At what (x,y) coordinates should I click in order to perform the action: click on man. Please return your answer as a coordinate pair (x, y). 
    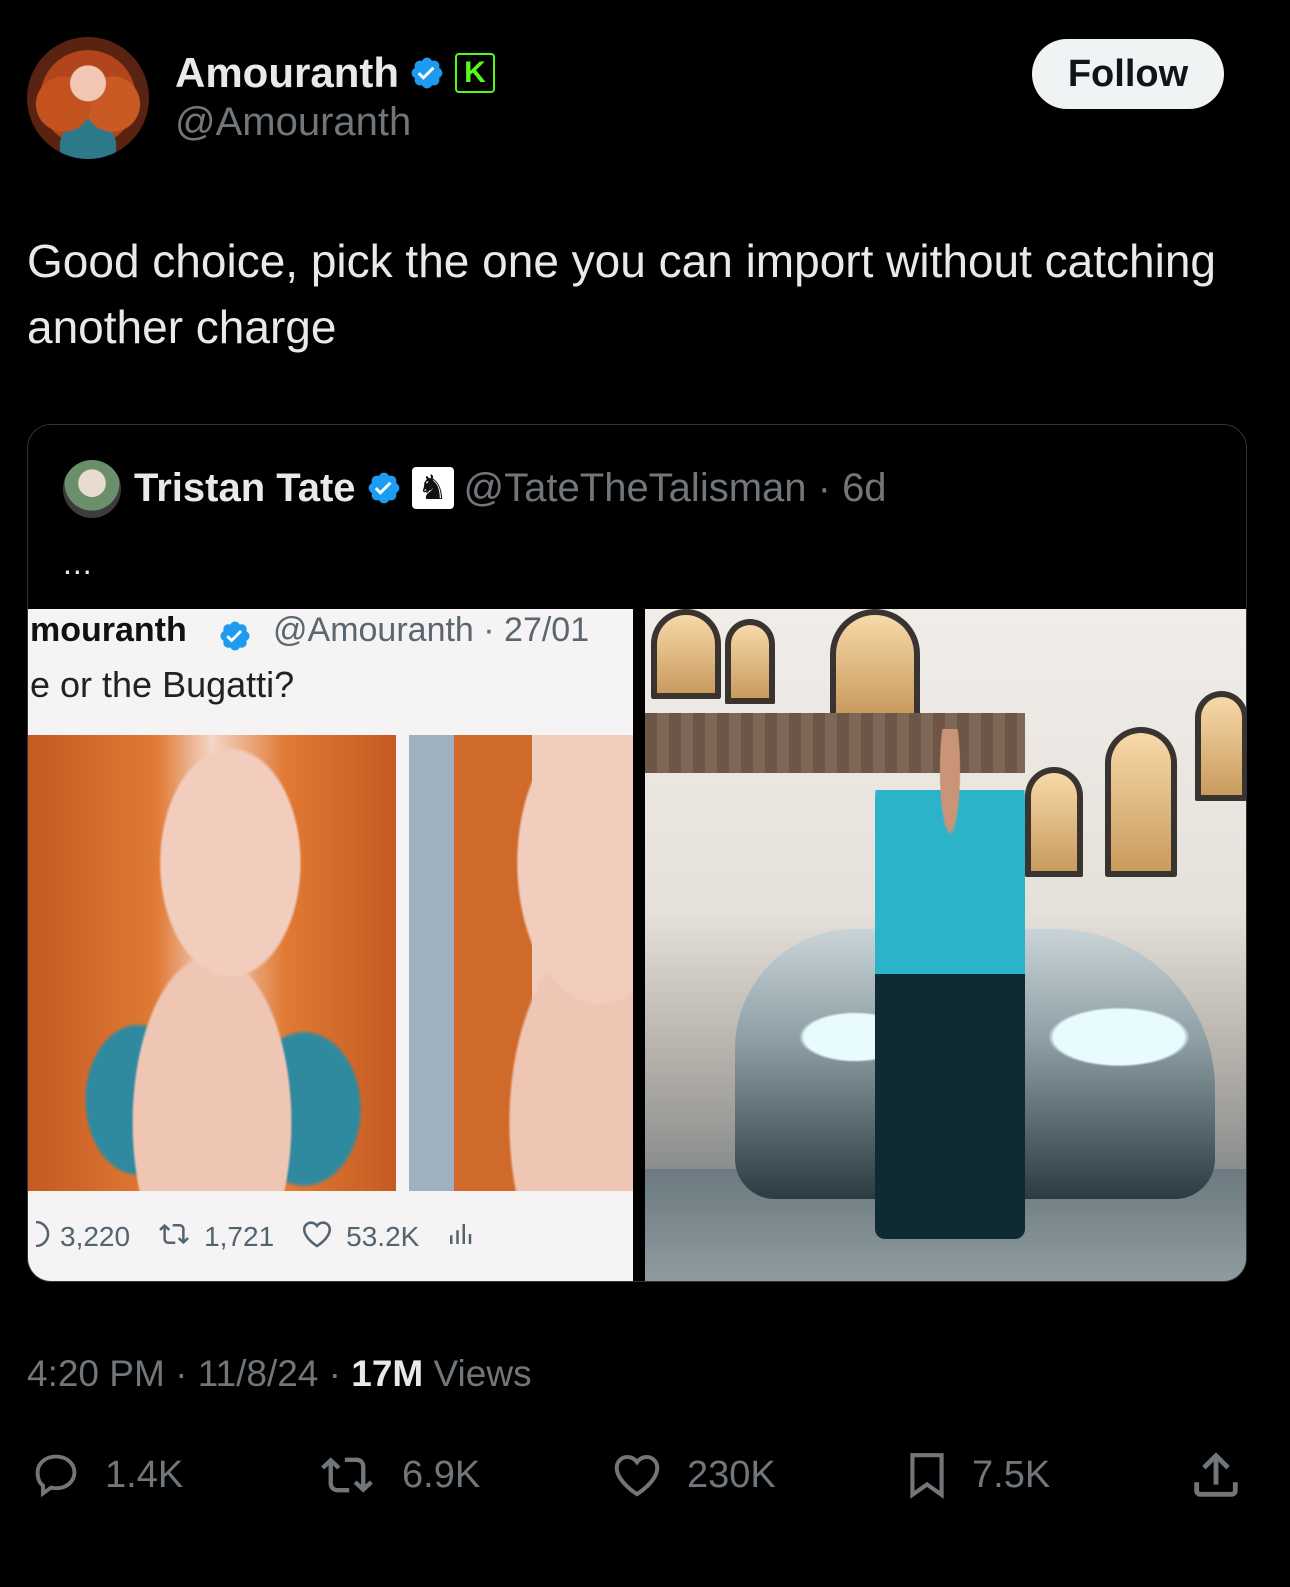
    Looking at the image, I should click on (950, 984).